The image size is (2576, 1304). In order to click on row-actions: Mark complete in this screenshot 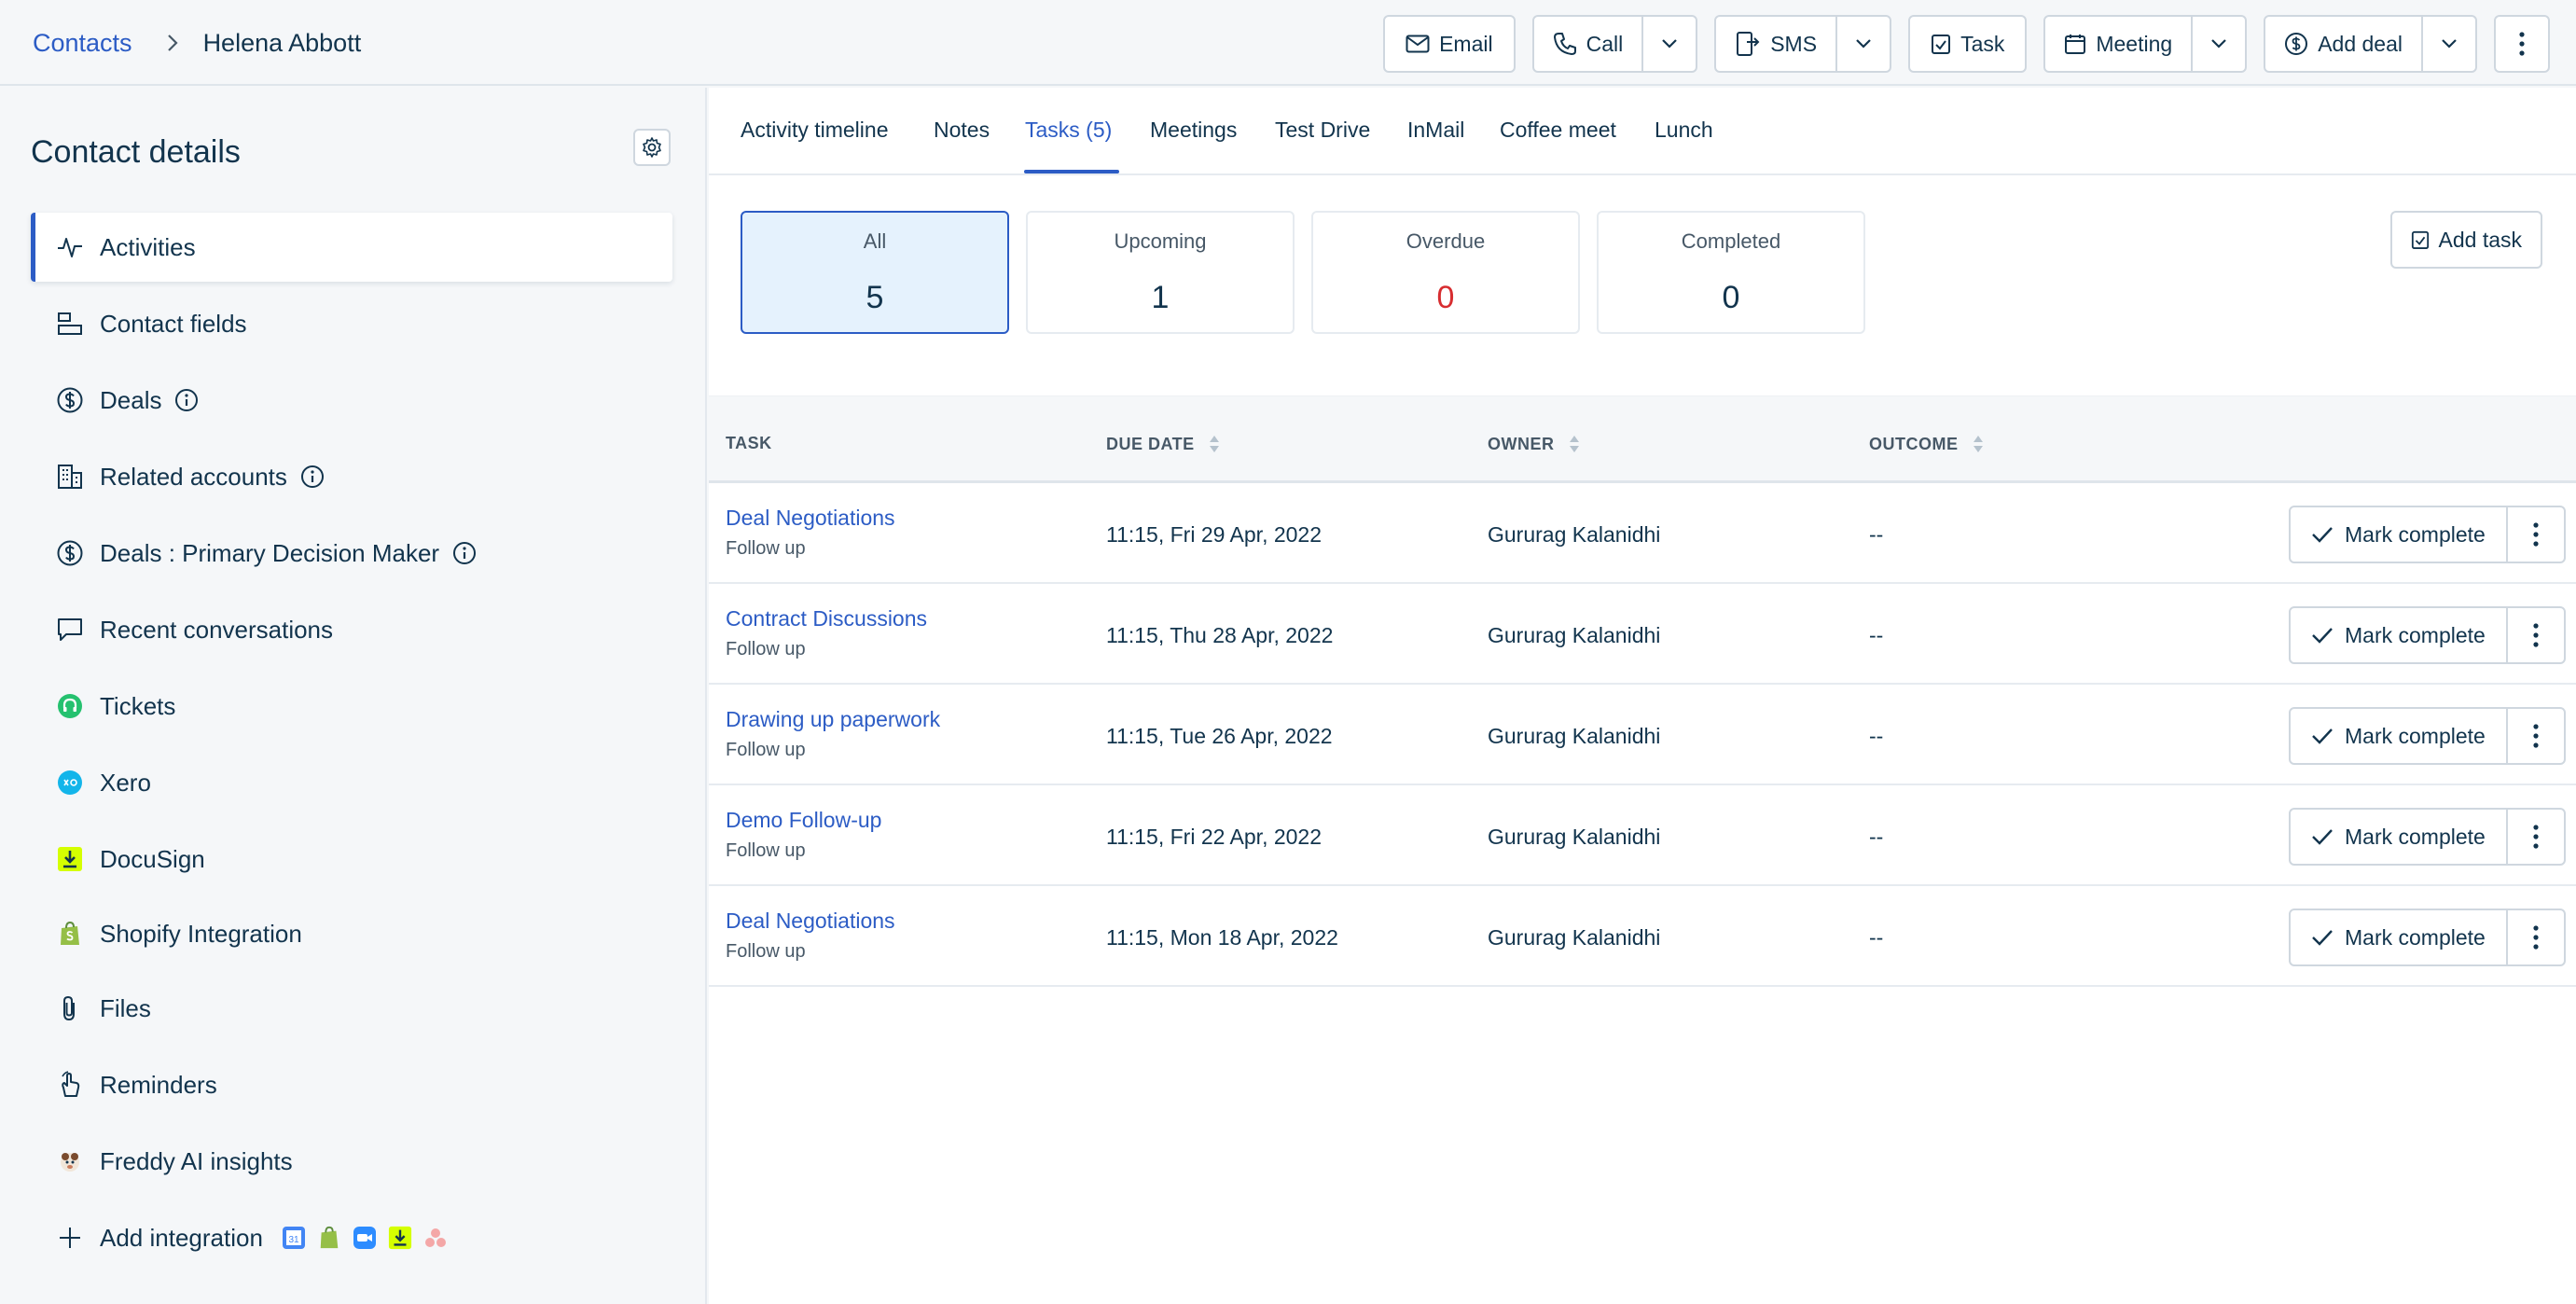, I will do `click(2427, 736)`.